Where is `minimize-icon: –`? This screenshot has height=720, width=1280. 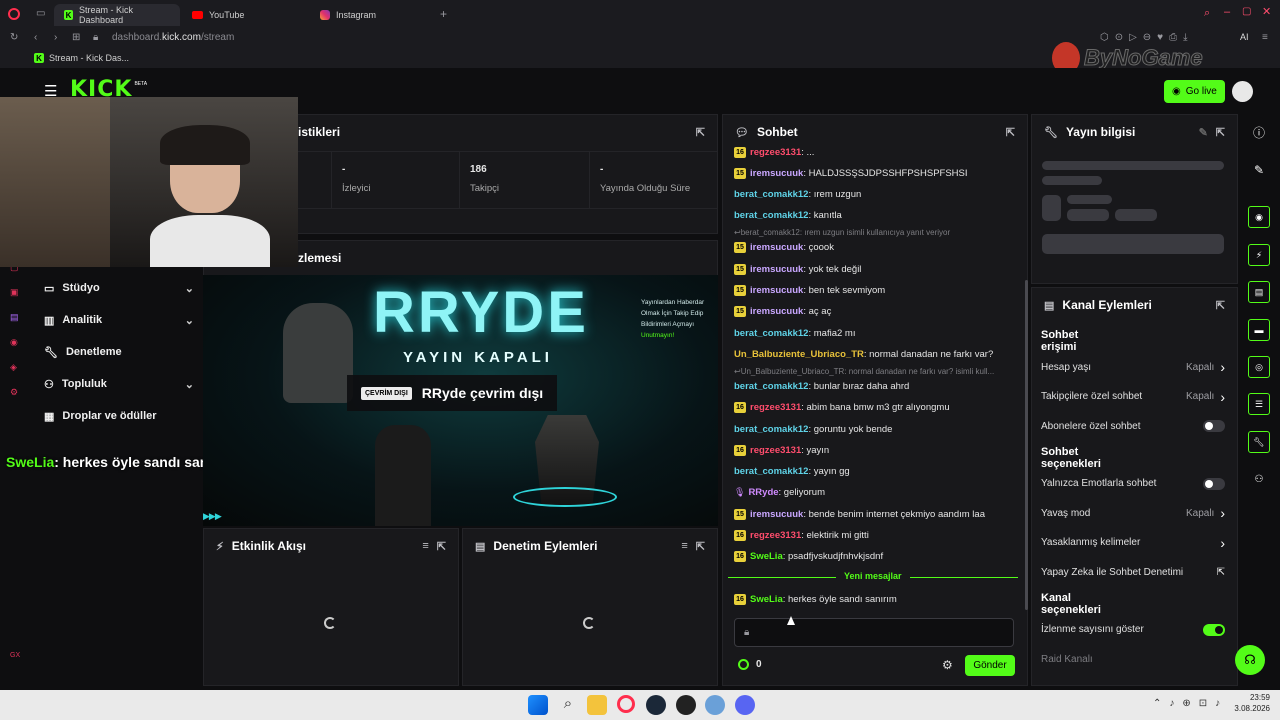 minimize-icon: – is located at coordinates (1227, 12).